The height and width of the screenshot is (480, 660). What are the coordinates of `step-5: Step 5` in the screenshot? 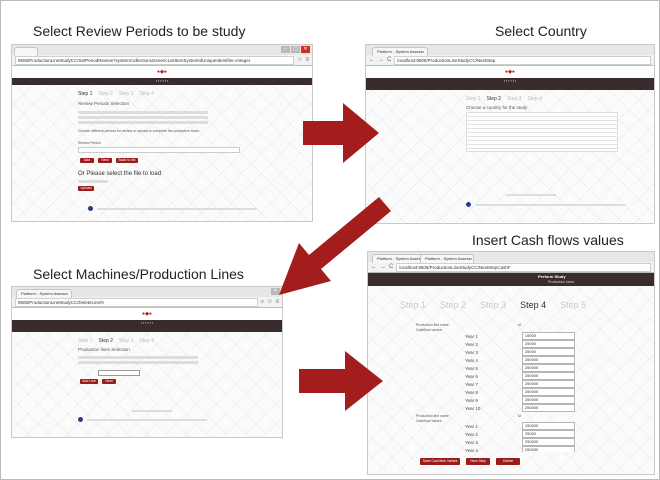 It's located at (573, 305).